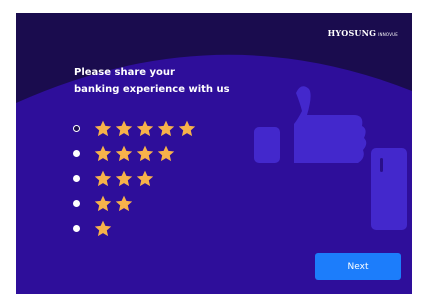  Describe the element at coordinates (153, 228) in the screenshot. I see `rating-option-1-stars` at that location.